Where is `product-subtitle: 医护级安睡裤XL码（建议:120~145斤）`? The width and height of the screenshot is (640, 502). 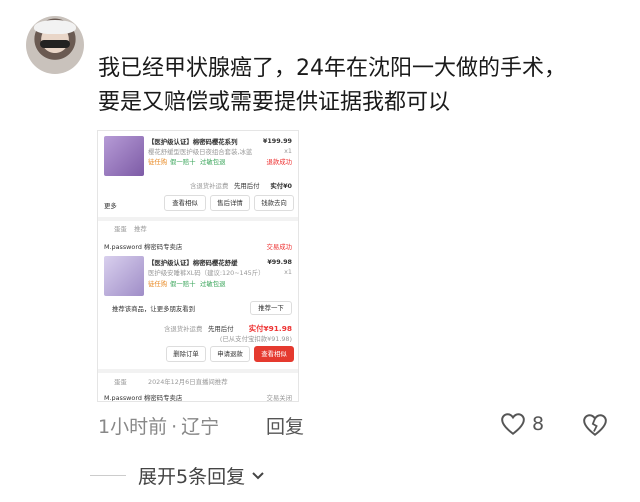
product-subtitle: 医护级安睡裤XL码（建议:120~145斤） is located at coordinates (206, 273).